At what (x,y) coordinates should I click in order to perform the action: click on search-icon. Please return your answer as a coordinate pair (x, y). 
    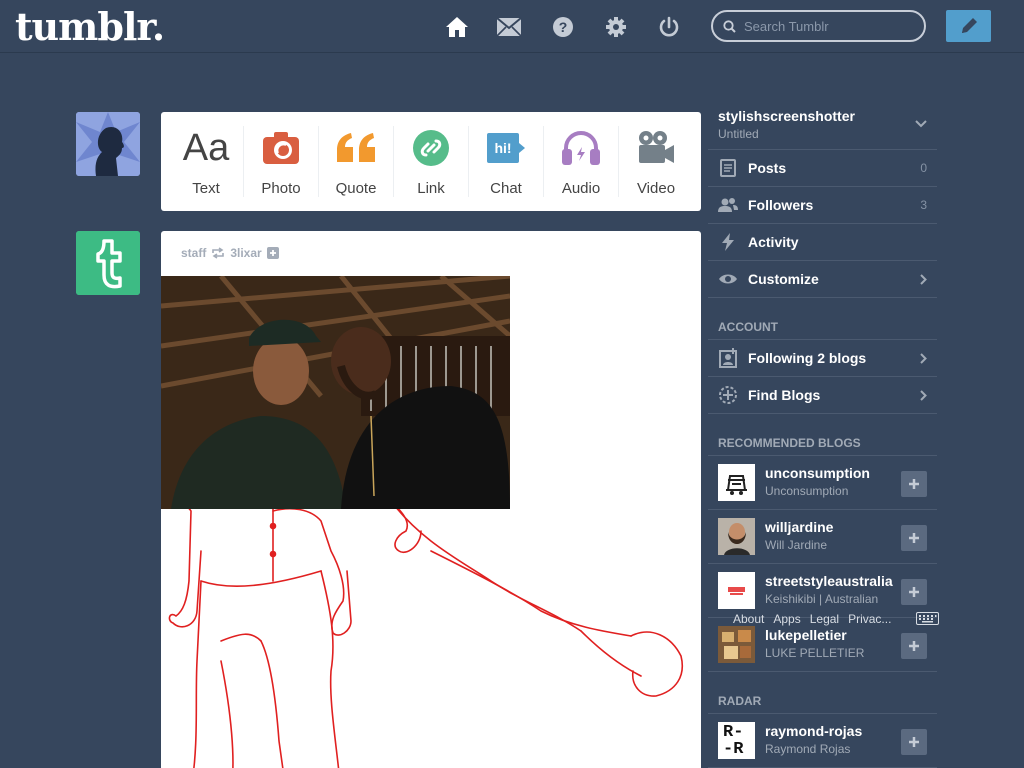
    Looking at the image, I should click on (729, 26).